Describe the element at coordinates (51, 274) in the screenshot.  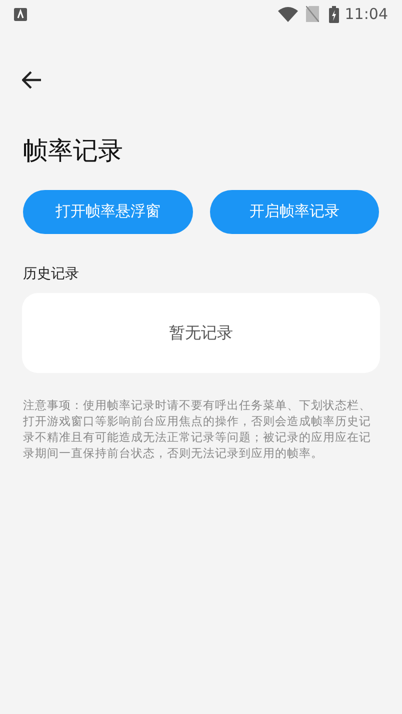
I see `section-heading: 历史记录` at that location.